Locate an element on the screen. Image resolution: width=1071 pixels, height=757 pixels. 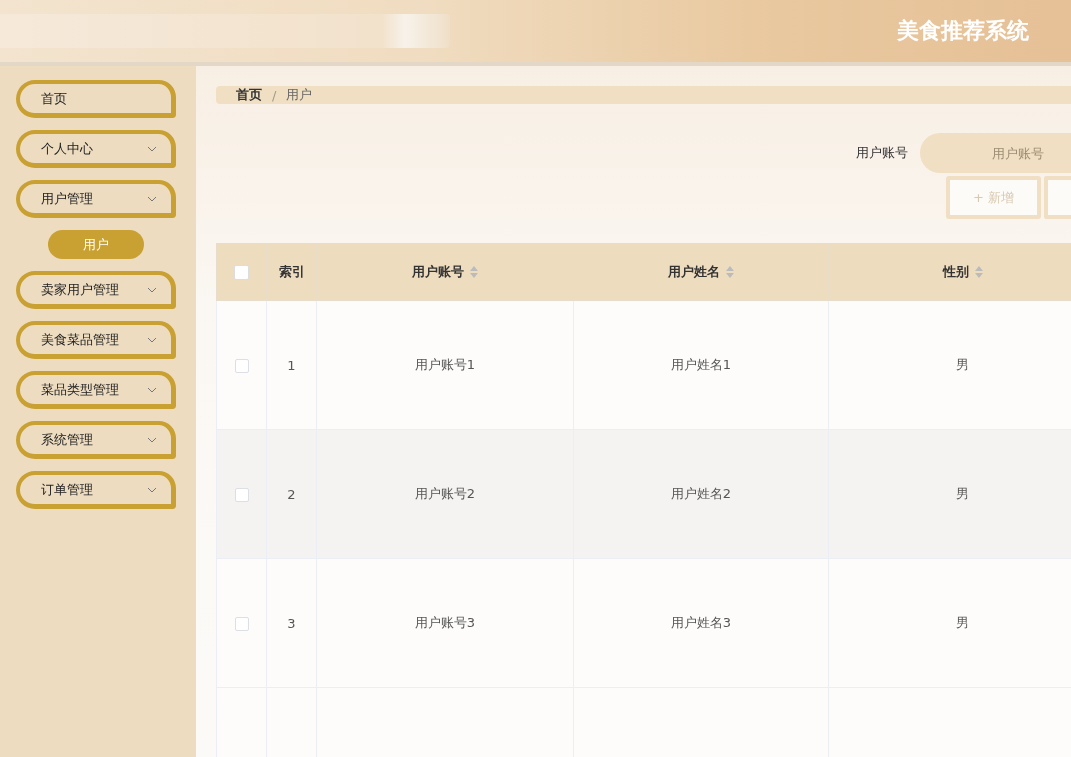
breadcrumb-item: 首页 is located at coordinates (249, 95).